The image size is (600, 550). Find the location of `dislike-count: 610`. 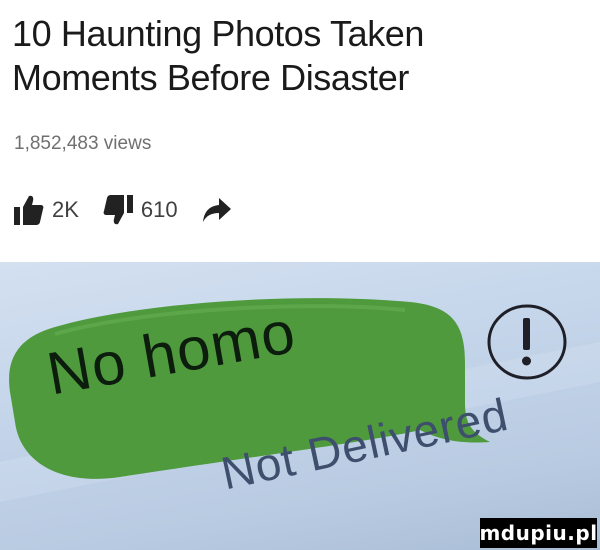

dislike-count: 610 is located at coordinates (159, 209).